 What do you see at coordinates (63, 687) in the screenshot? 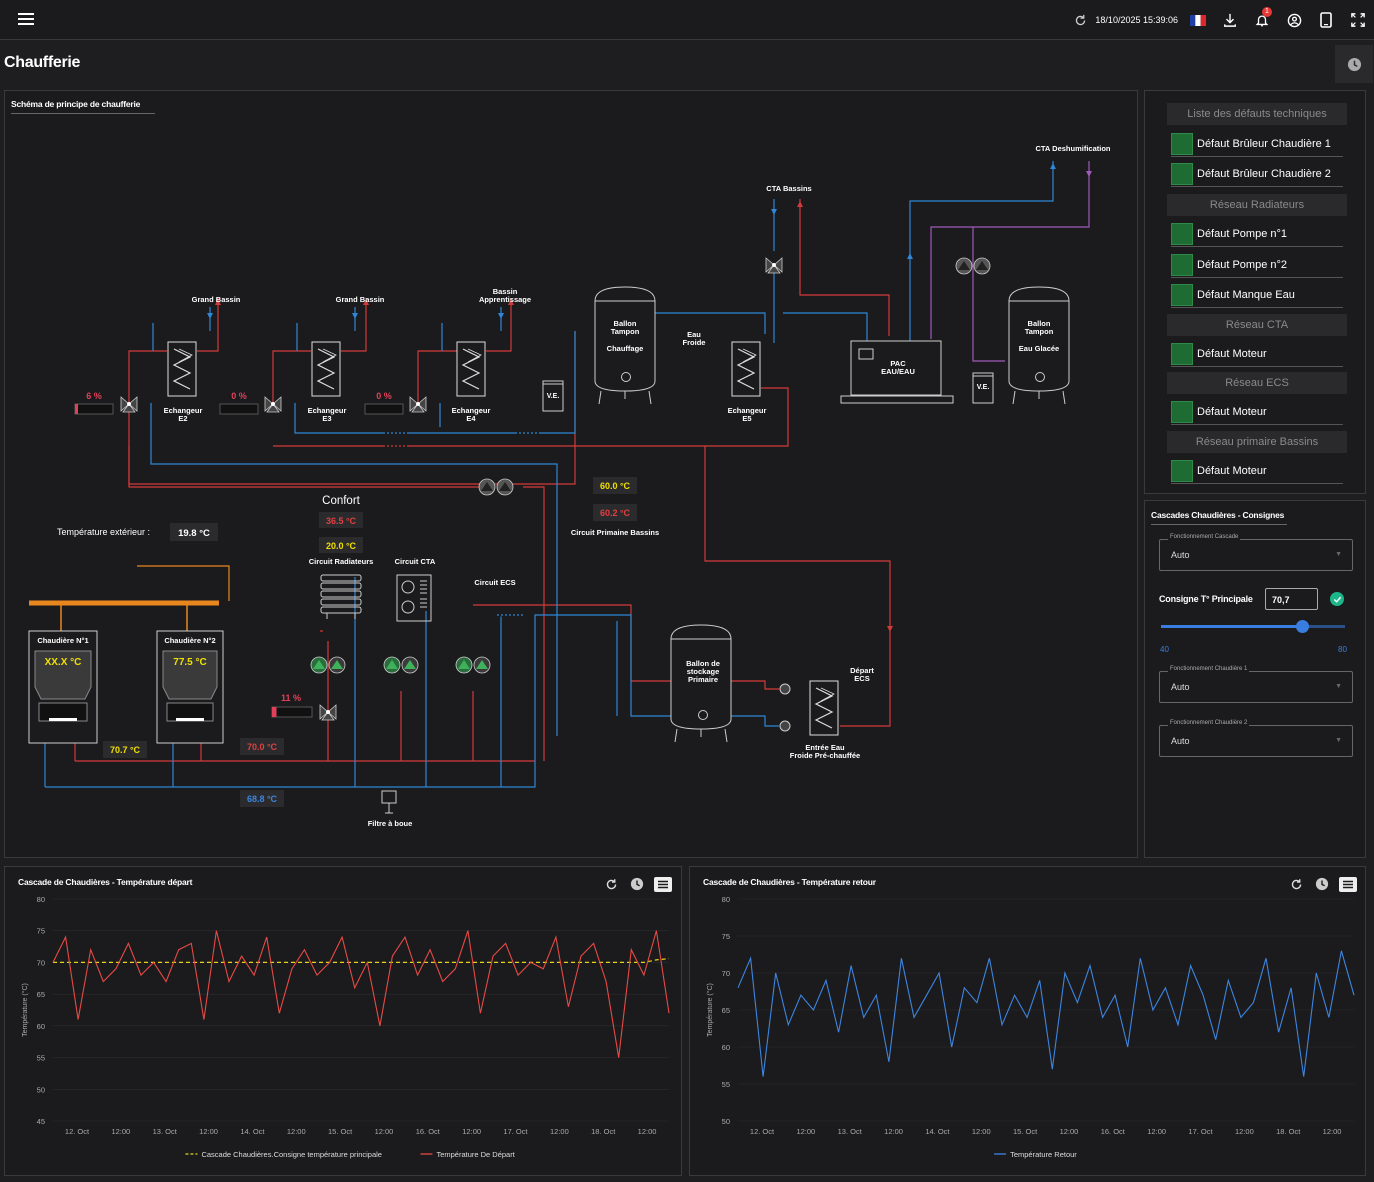
I see `chaudiere-1: Chaudière N°1 XX.X °C` at bounding box center [63, 687].